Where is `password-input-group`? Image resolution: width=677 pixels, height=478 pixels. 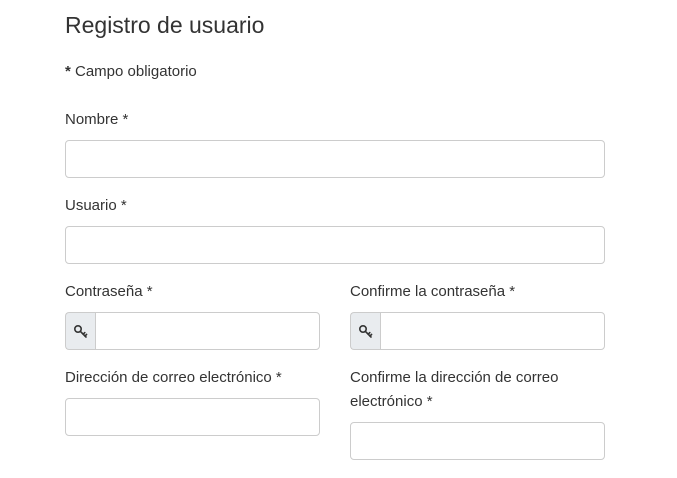
password-input-group is located at coordinates (192, 331).